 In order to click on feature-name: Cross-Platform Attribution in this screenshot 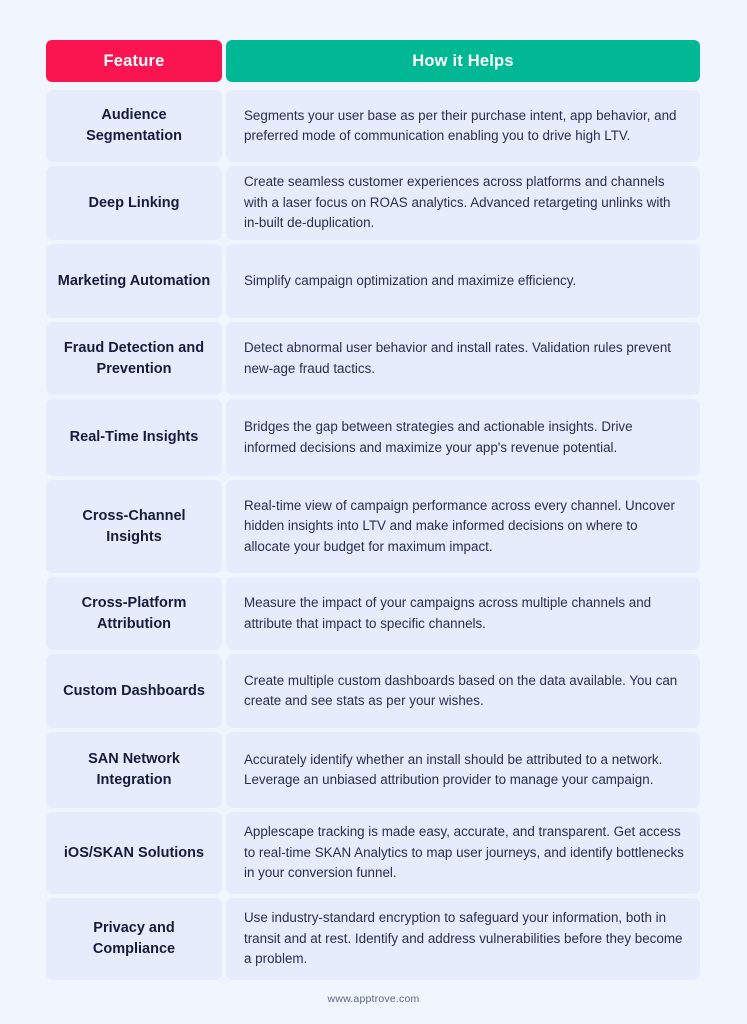, I will do `click(134, 613)`.